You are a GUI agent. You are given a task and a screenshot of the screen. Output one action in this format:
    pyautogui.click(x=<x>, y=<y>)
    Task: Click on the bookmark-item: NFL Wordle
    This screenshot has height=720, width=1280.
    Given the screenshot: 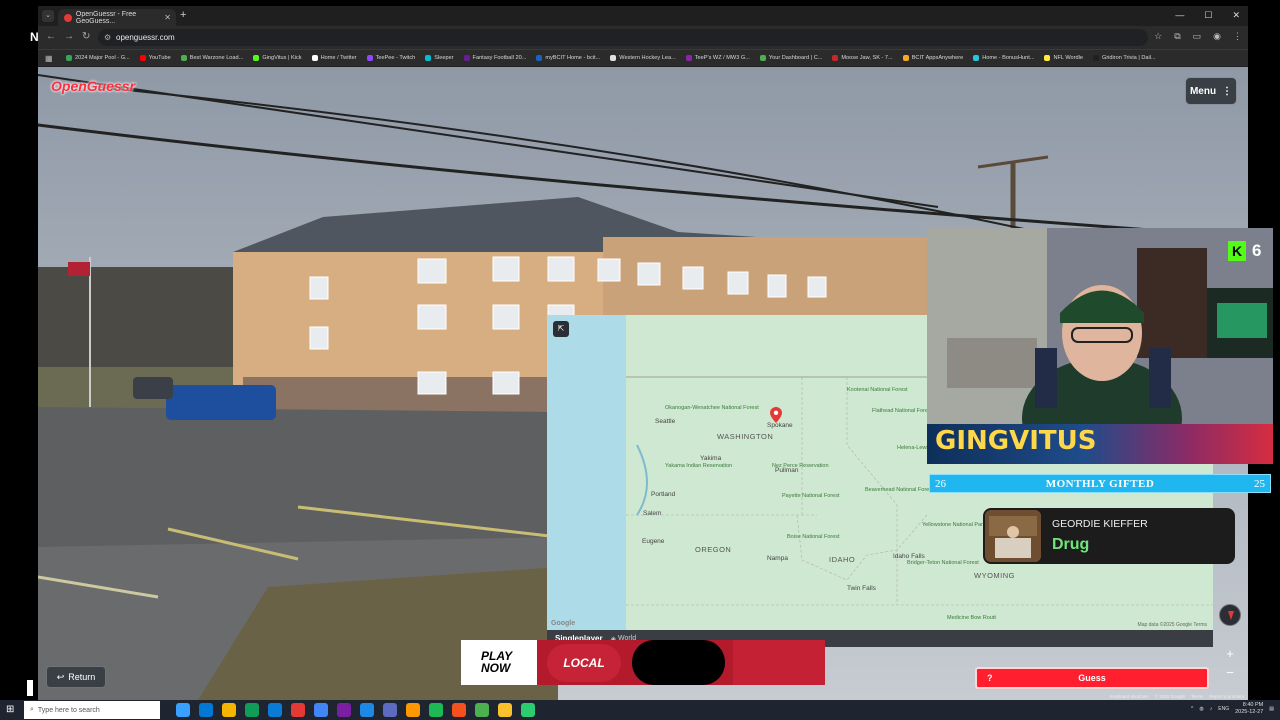 What is the action you would take?
    pyautogui.click(x=1063, y=58)
    